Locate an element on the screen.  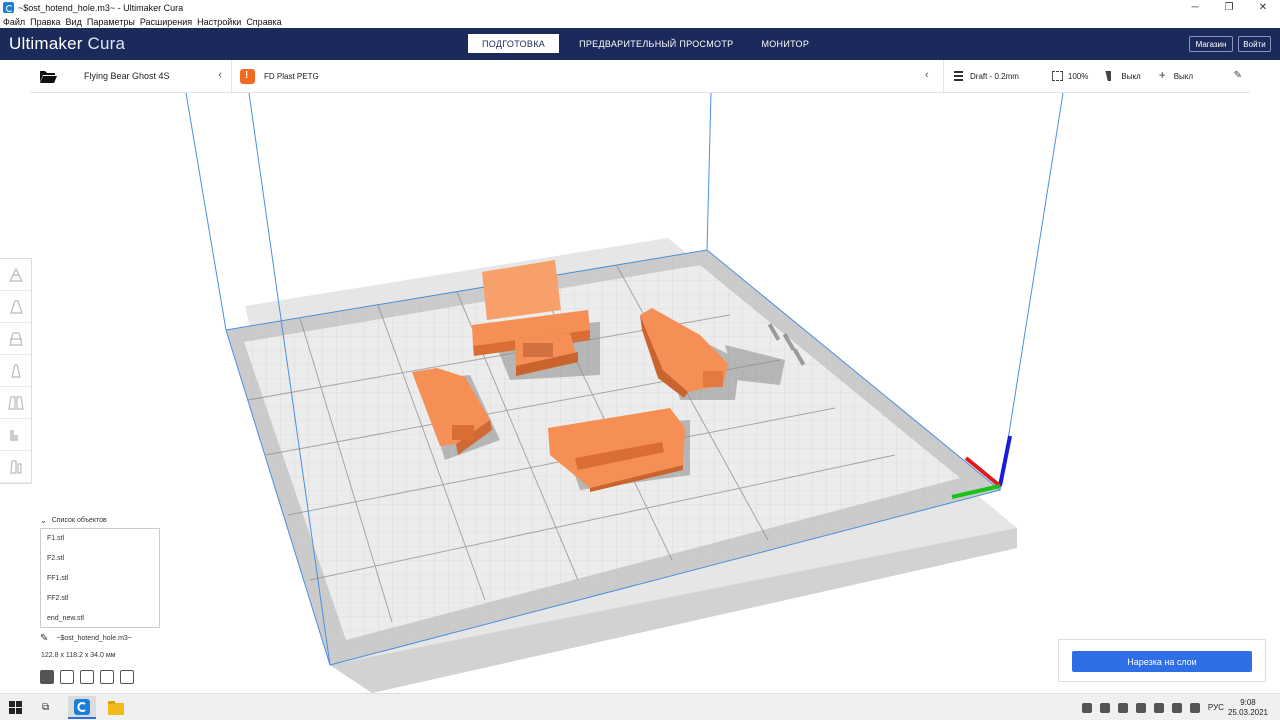
material-selector: FD Plast PETG is located at coordinates (320, 76).